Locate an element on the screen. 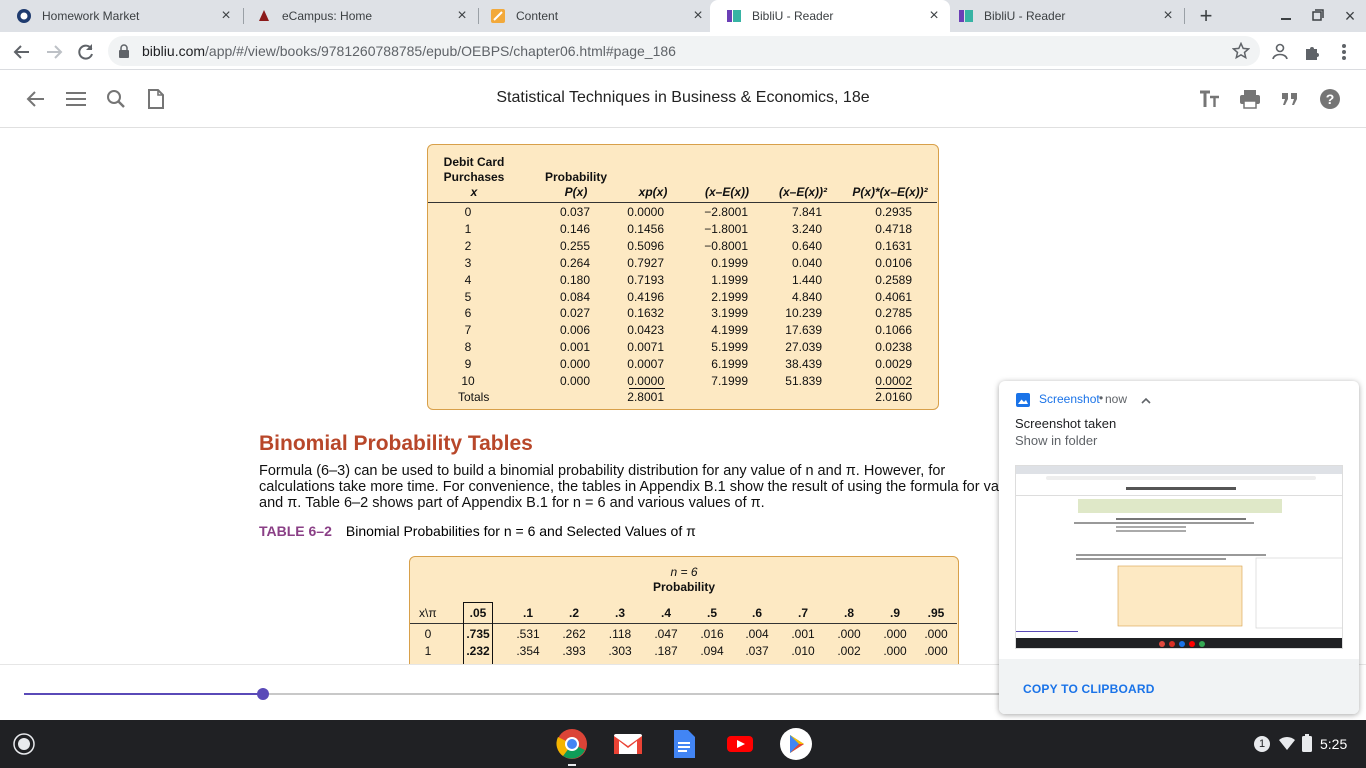 The height and width of the screenshot is (768, 1366). table-cell: 0.5096 is located at coordinates (645, 245).